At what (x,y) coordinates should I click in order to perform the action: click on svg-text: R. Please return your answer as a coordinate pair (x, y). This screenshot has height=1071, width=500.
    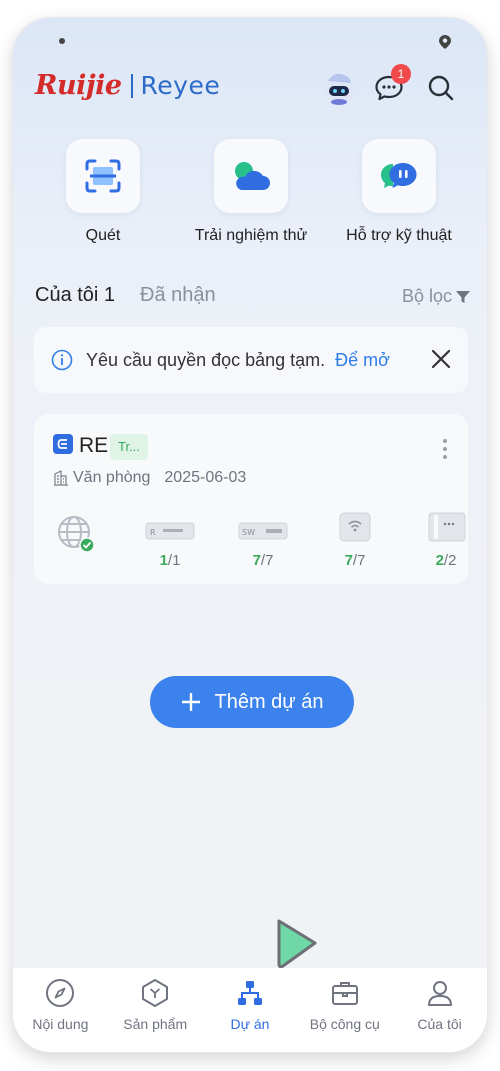
    Looking at the image, I should click on (153, 532).